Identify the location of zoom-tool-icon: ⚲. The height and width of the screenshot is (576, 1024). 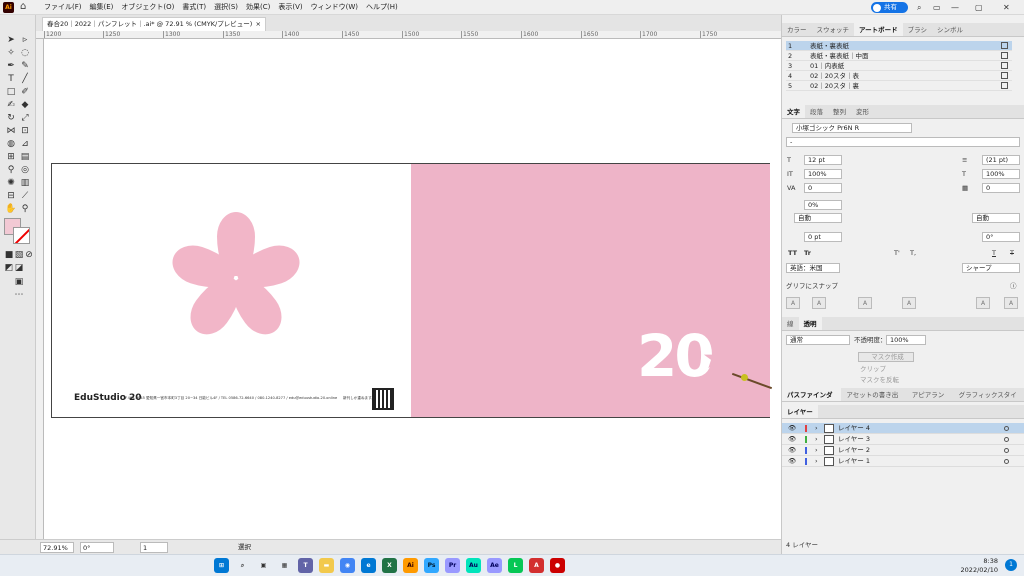
(25, 209).